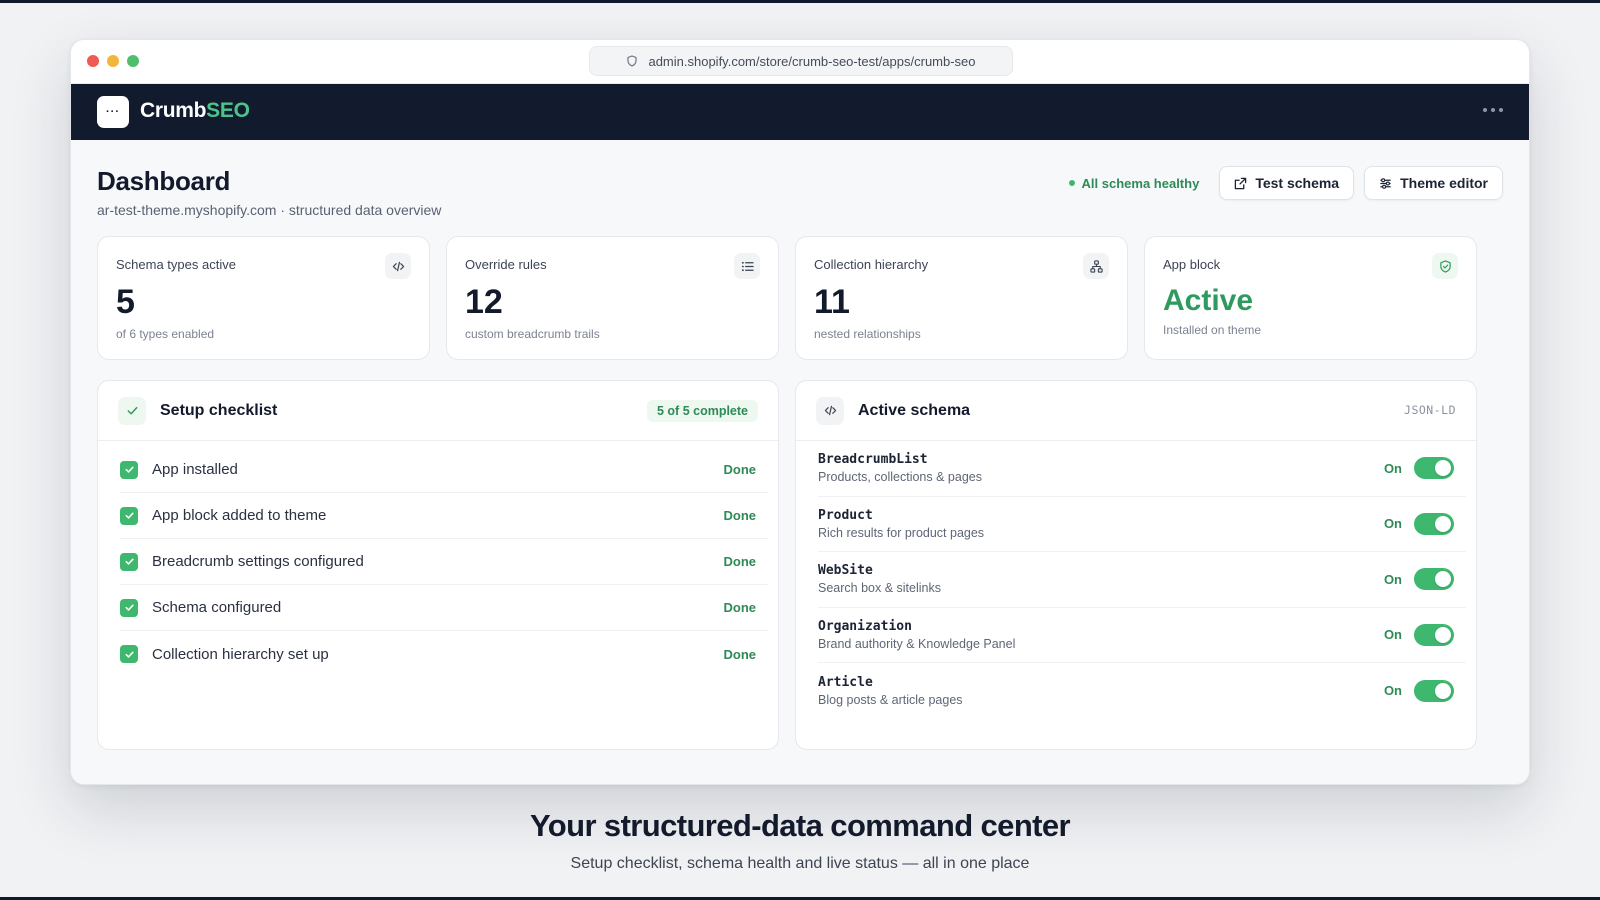 The height and width of the screenshot is (900, 1600). What do you see at coordinates (165, 334) in the screenshot?
I see `stat-sub: of 6 types enabled` at bounding box center [165, 334].